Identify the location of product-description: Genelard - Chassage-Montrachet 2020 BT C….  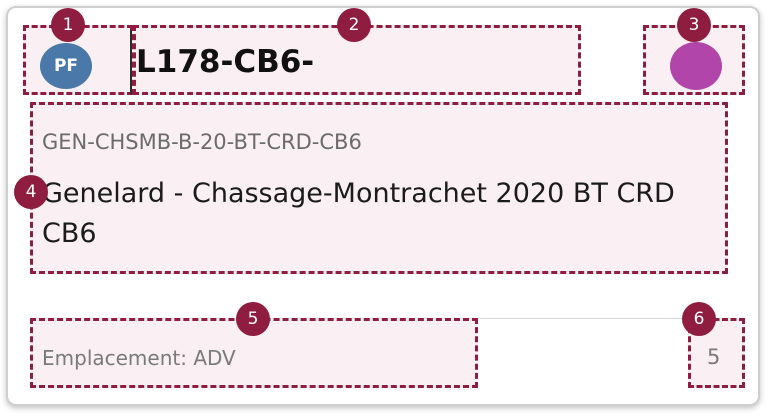
(358, 213).